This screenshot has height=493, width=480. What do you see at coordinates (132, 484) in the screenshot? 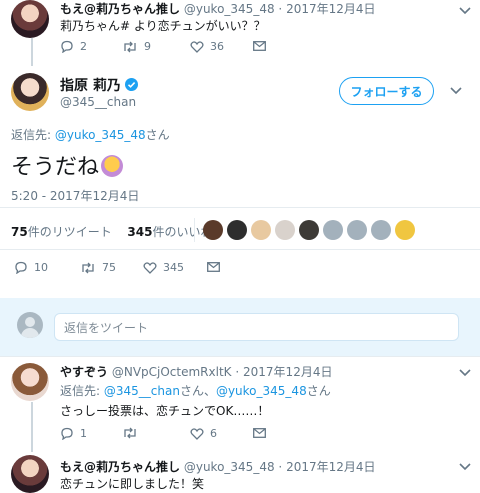
I see `tweet-text: 恋チュンに即しました！笑` at bounding box center [132, 484].